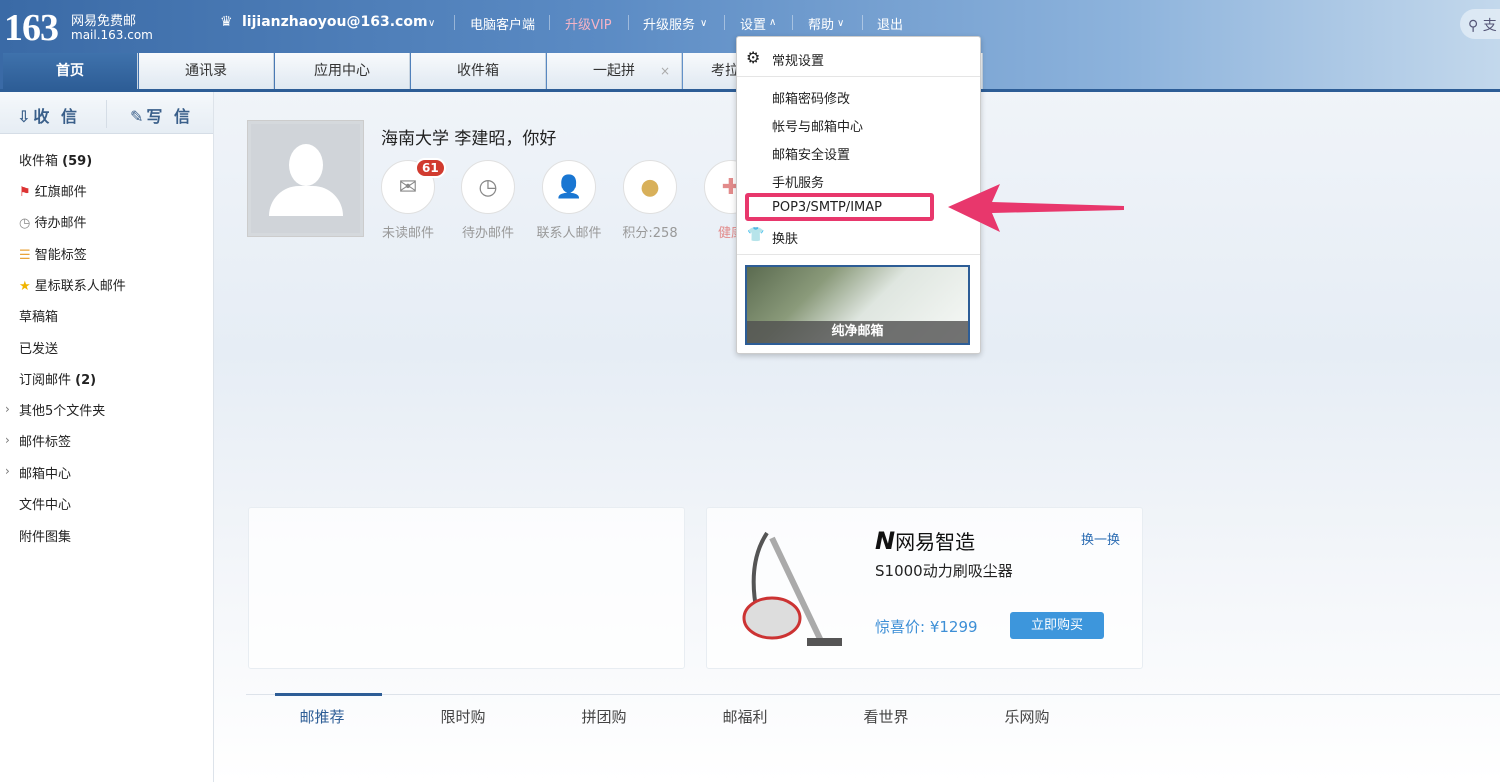  I want to click on search-placeholder: 支, so click(1489, 26).